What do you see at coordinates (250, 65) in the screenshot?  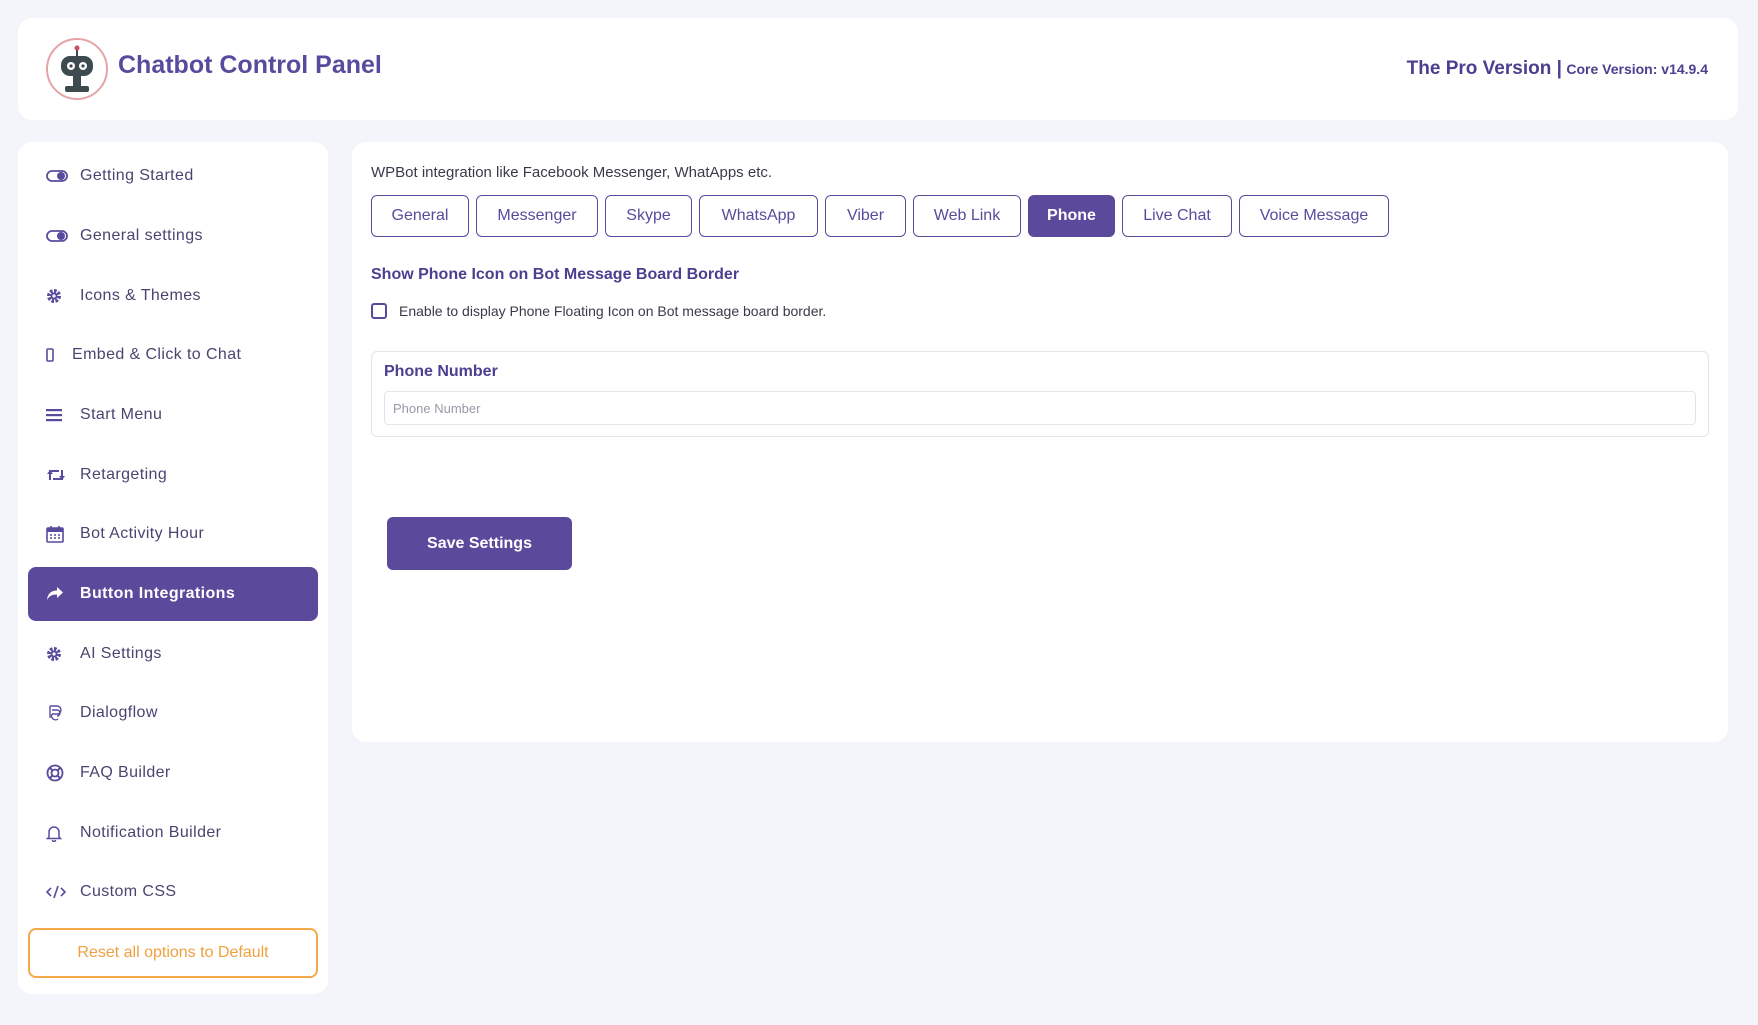 I see `page-title: Chatbot Control Panel` at bounding box center [250, 65].